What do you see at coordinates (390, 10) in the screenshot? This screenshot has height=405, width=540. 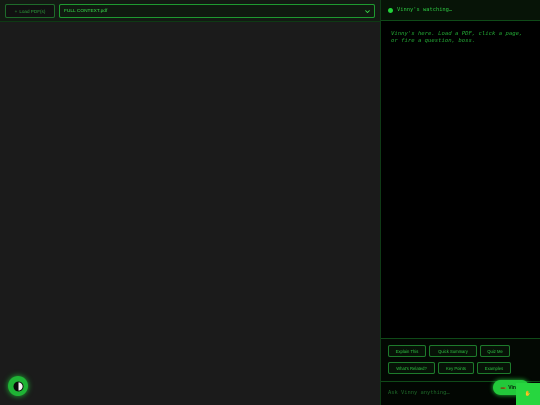 I see `status-dot-icon` at bounding box center [390, 10].